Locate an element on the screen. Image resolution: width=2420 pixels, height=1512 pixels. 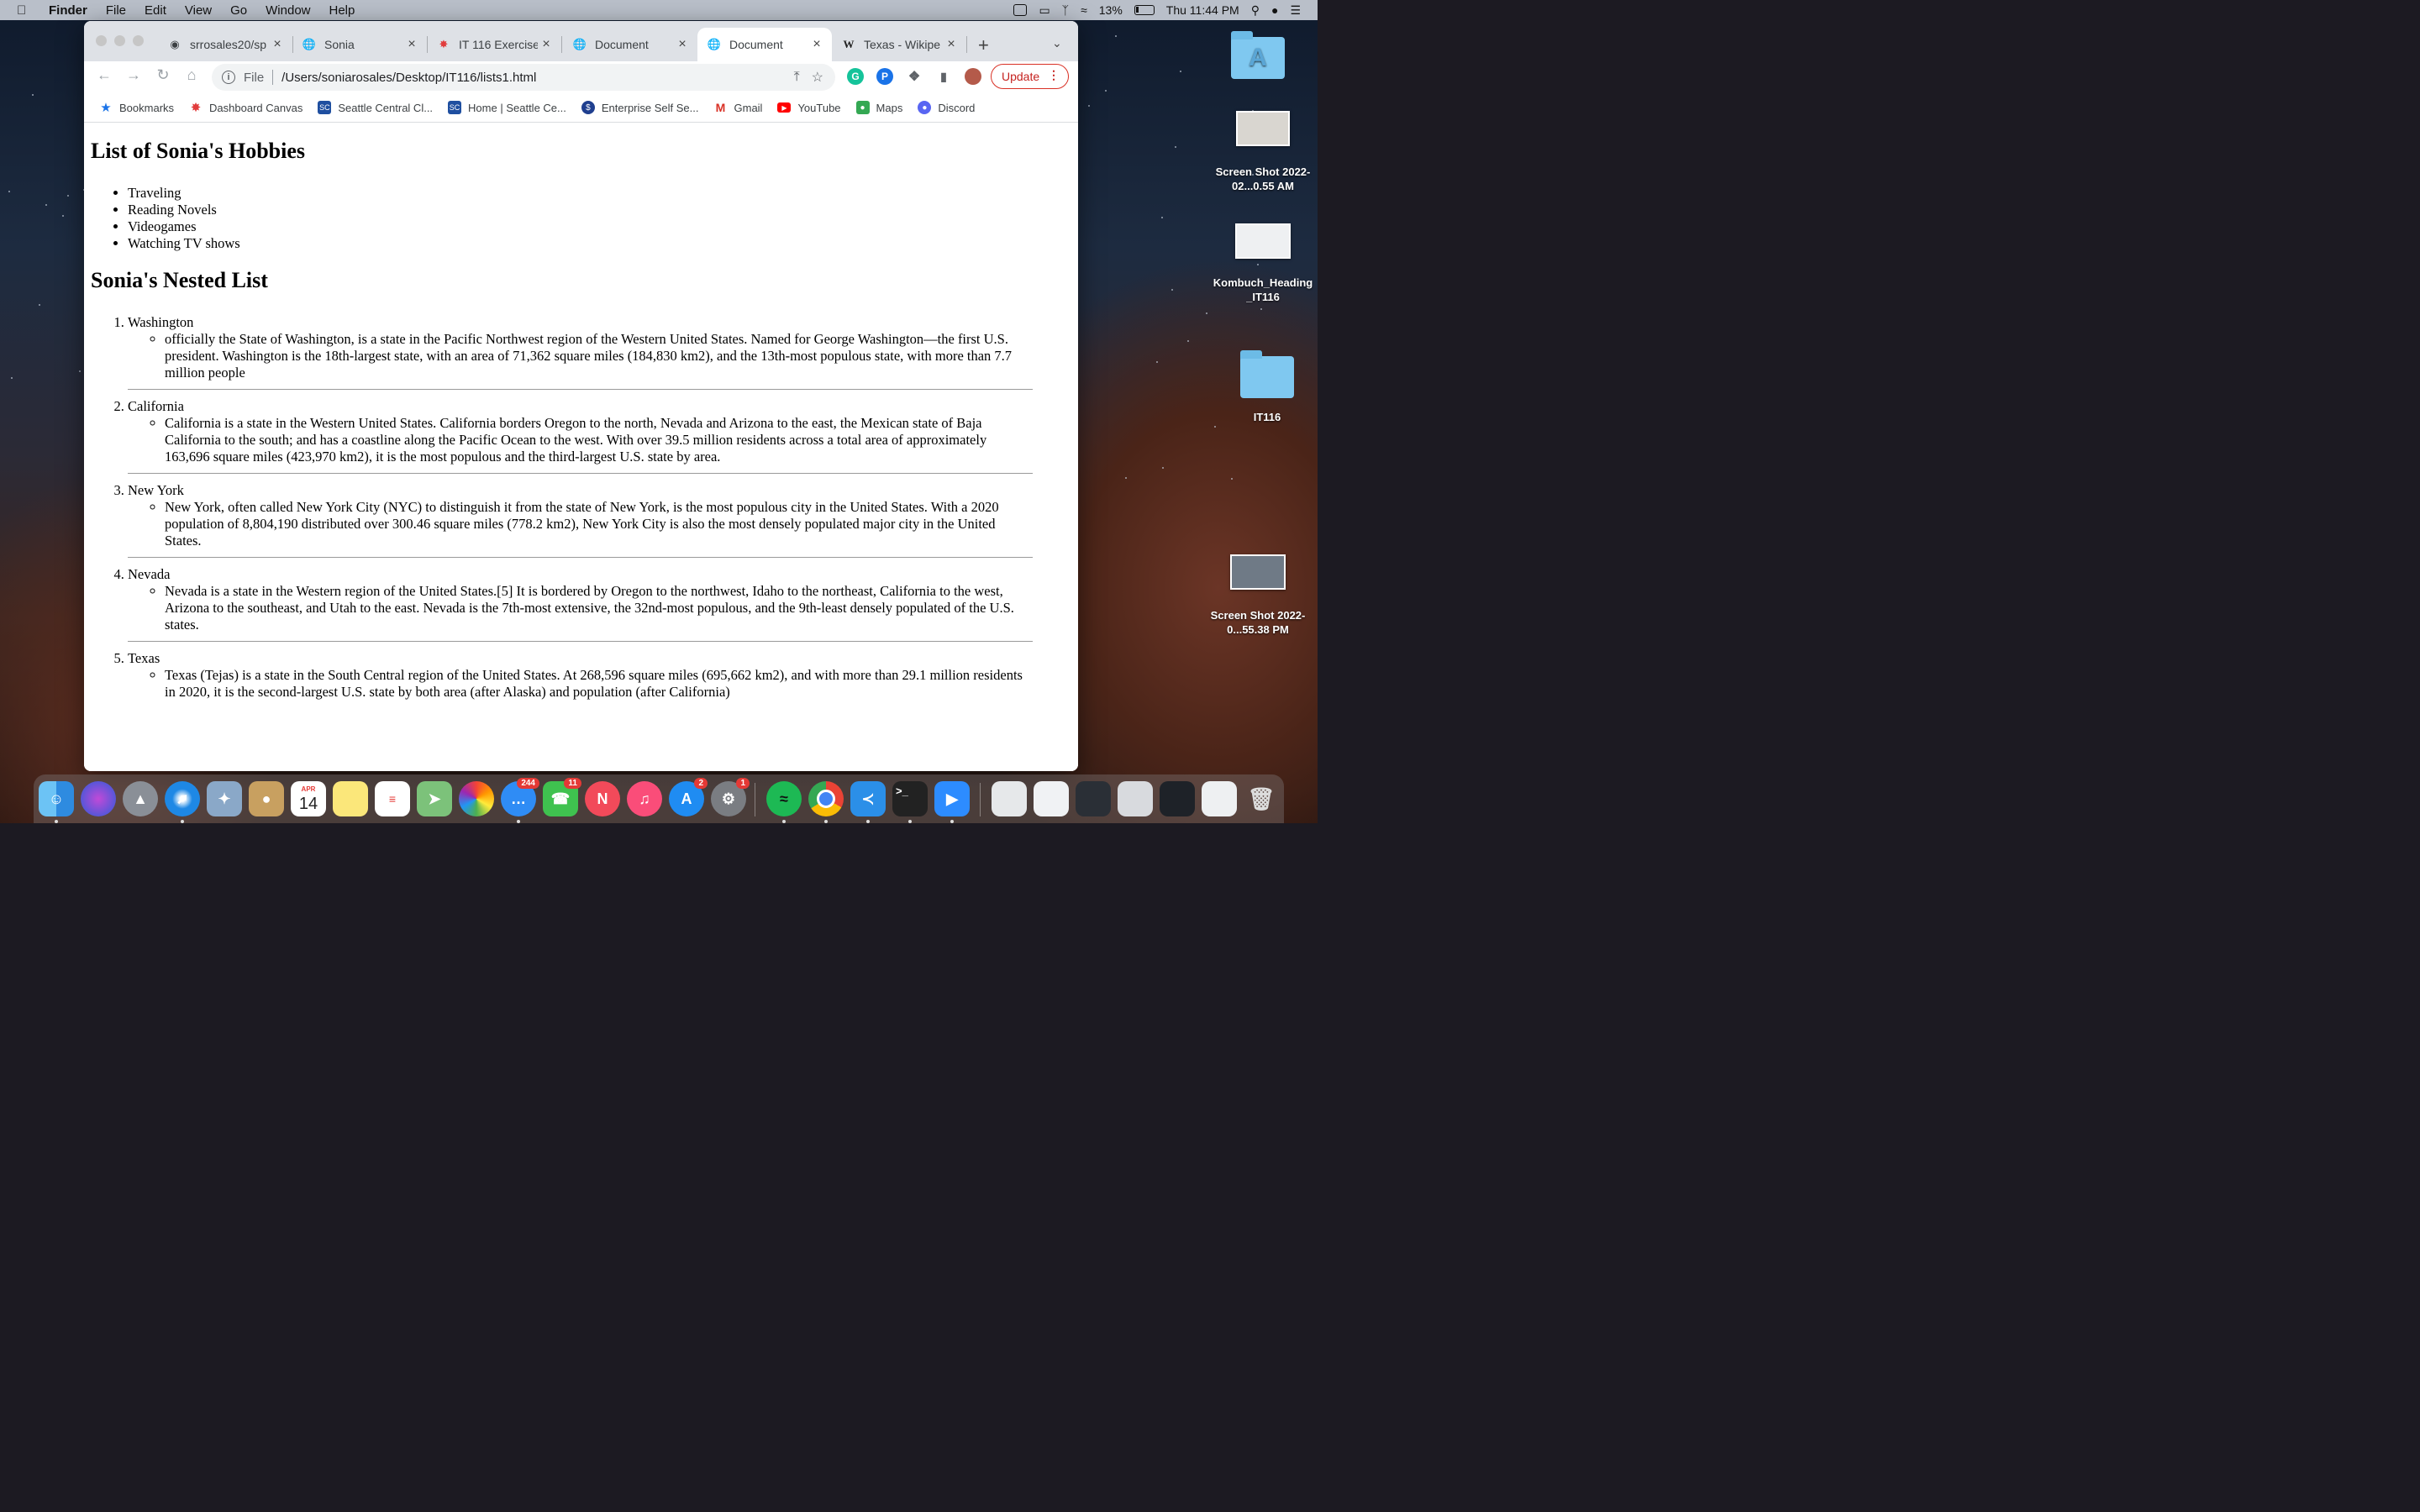
new-tab-icon: + is located at coordinates (984, 45).